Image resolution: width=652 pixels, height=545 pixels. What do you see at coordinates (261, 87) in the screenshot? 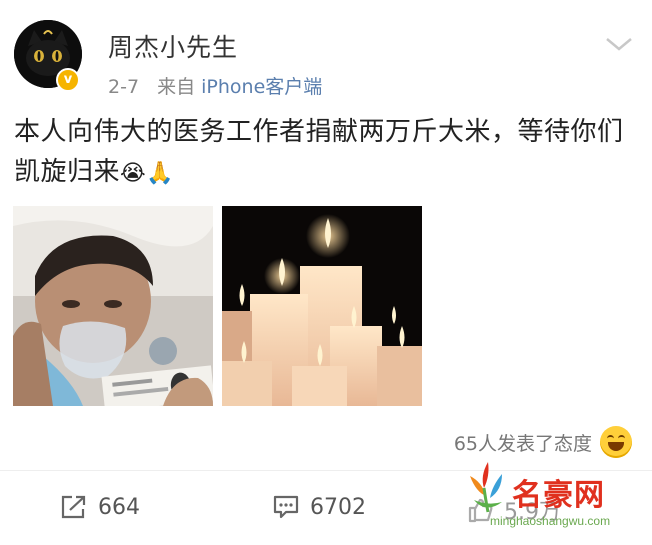
I see `post-source: iPhone客户端` at bounding box center [261, 87].